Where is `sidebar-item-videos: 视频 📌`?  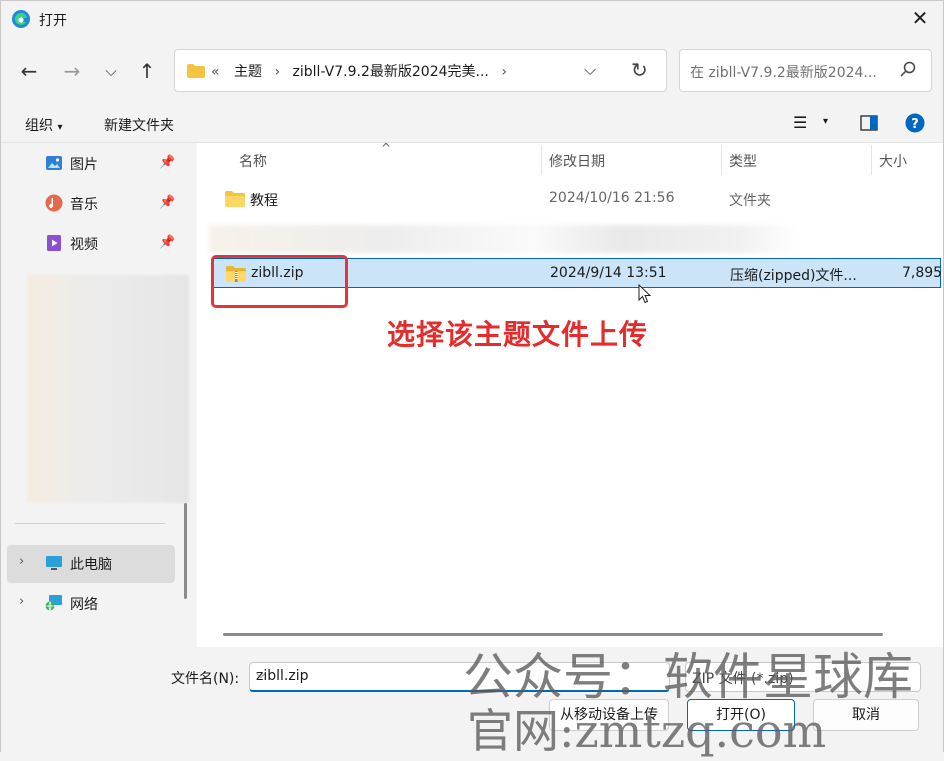 sidebar-item-videos: 视频 📌 is located at coordinates (89, 243).